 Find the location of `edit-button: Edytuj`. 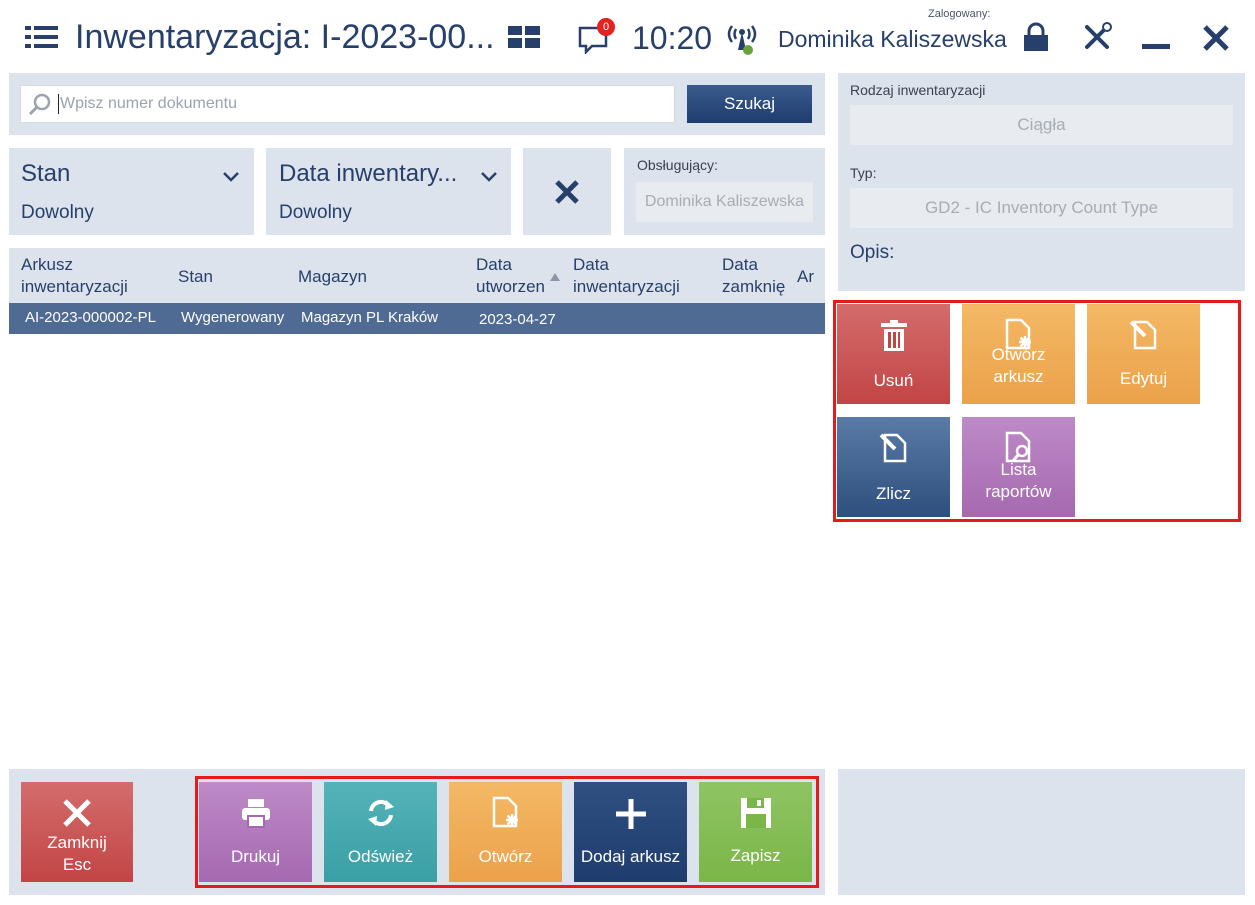

edit-button: Edytuj is located at coordinates (1143, 354).